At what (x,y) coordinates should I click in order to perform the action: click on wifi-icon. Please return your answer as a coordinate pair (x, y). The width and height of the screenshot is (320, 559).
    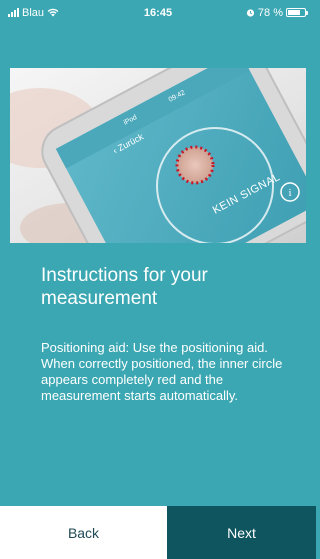
    Looking at the image, I should click on (53, 12).